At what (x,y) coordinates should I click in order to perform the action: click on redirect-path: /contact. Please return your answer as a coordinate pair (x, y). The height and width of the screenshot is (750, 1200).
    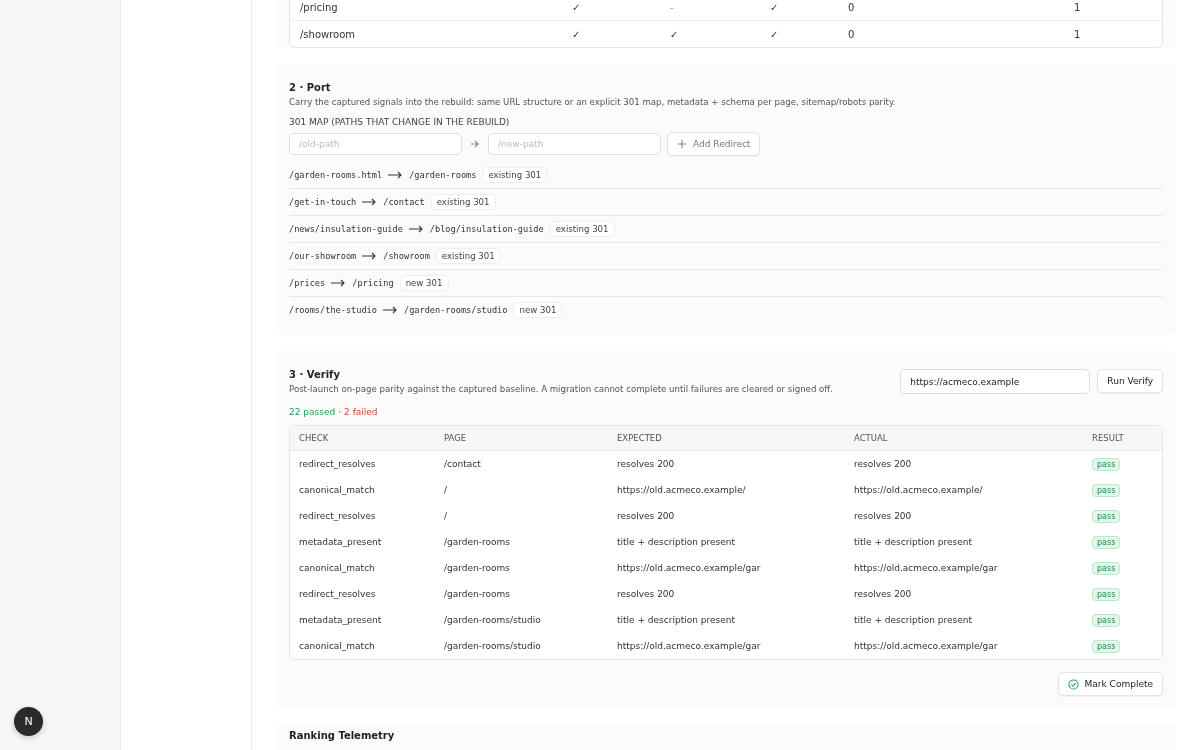
    Looking at the image, I should click on (404, 202).